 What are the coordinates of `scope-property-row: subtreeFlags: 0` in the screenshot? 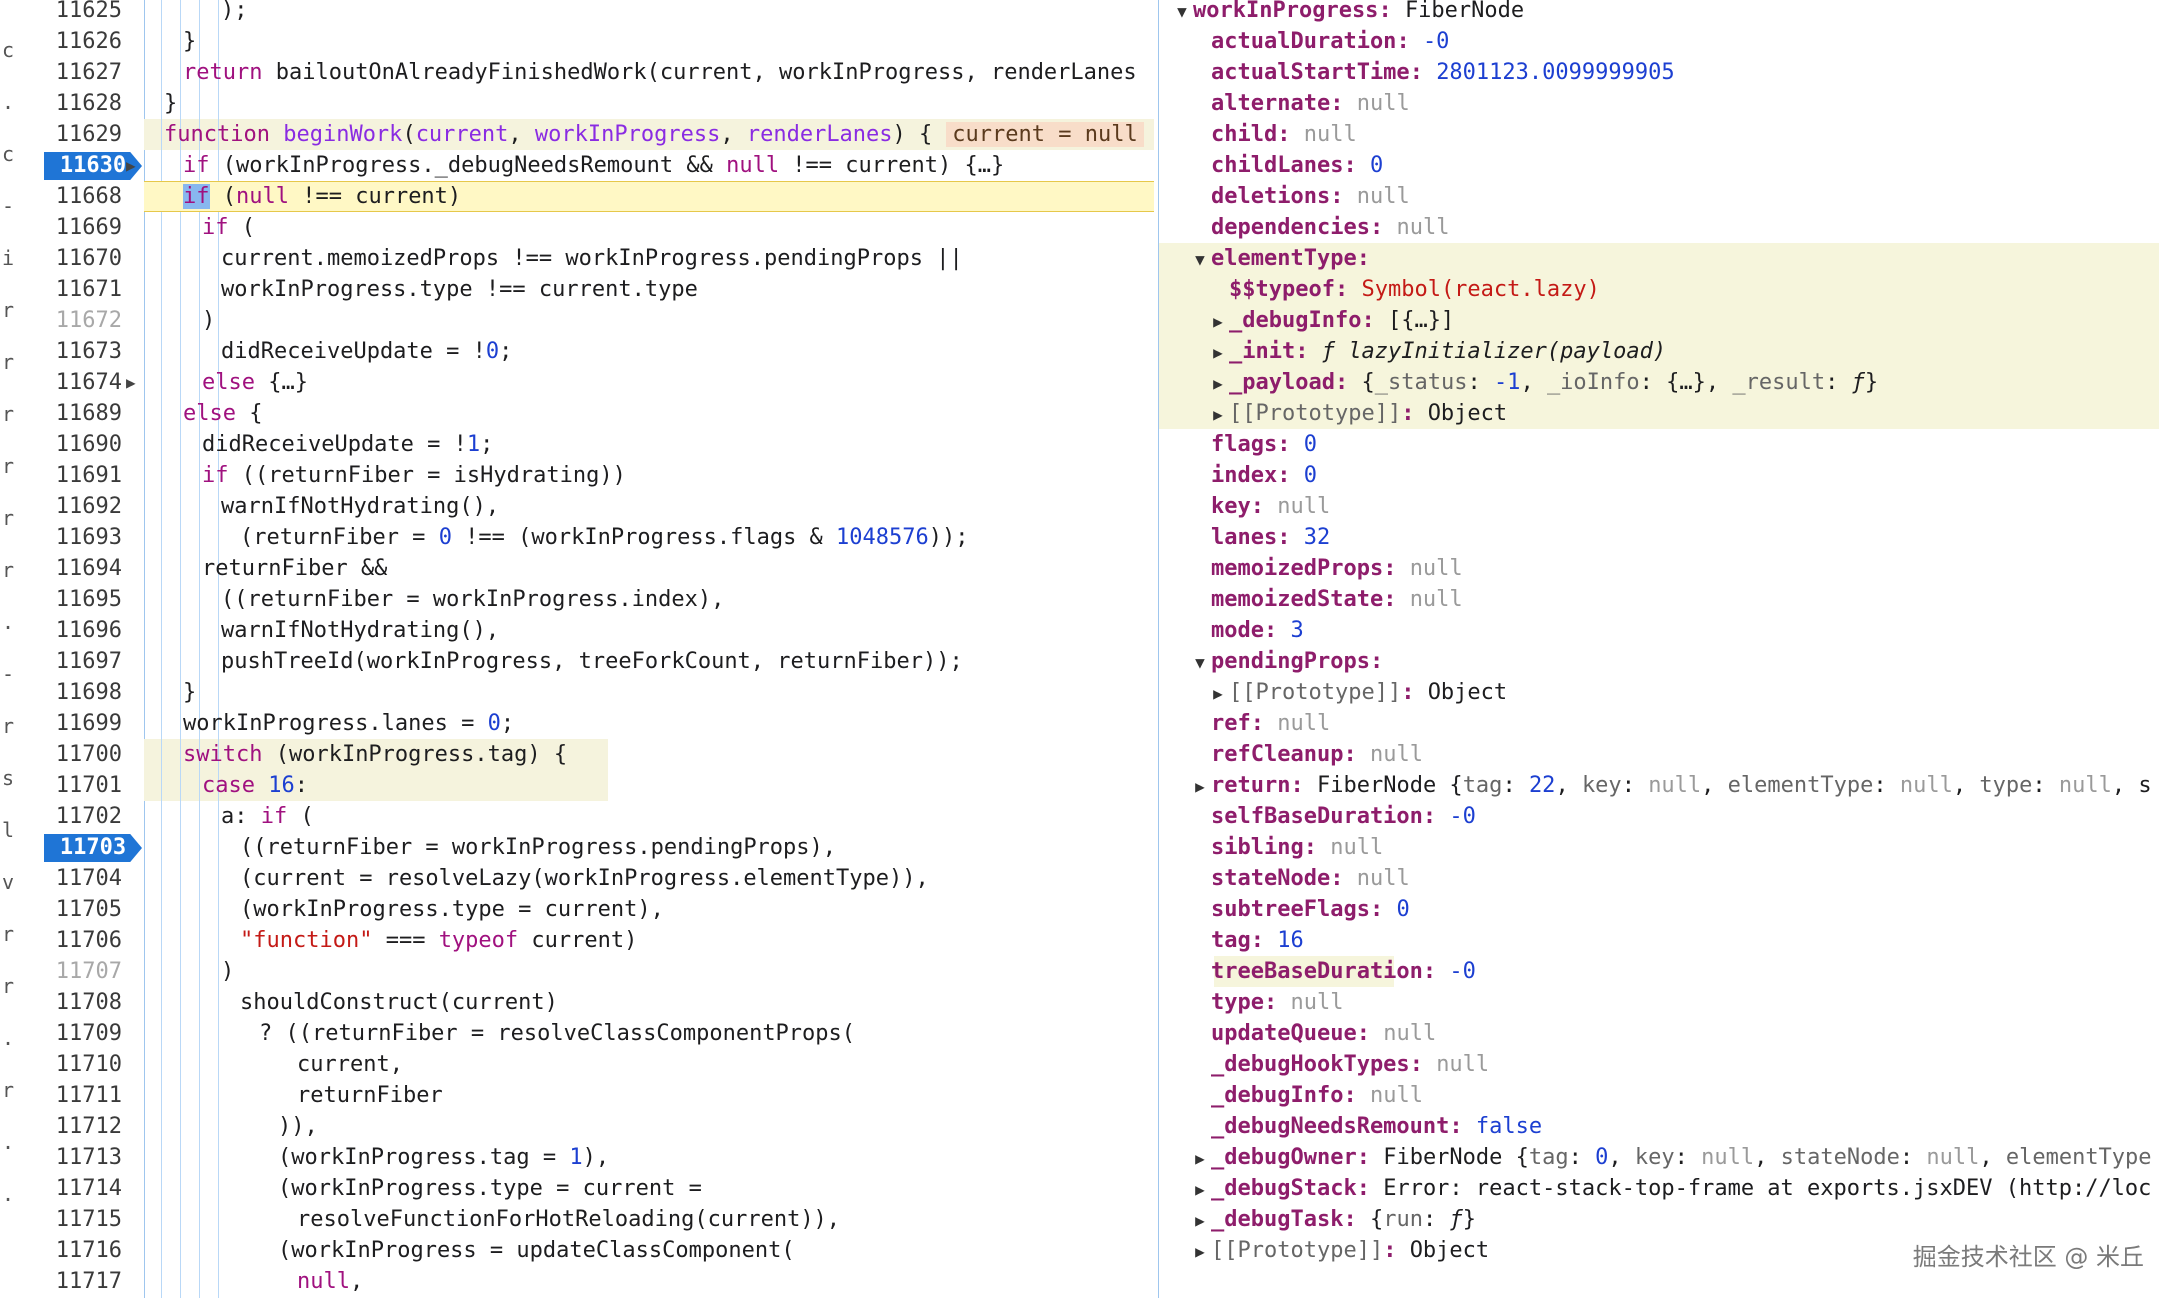 It's located at (1669, 909).